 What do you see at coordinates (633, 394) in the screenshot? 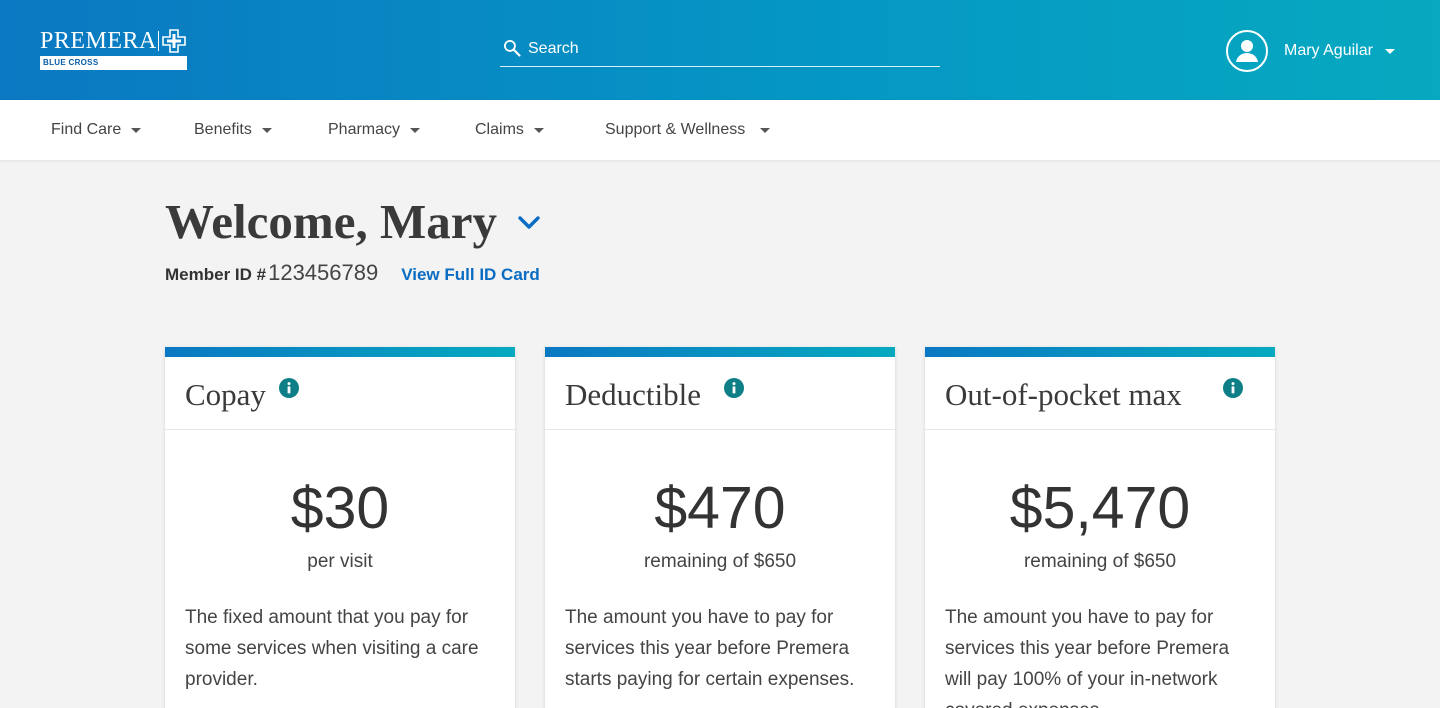
I see `card-title: Deductible` at bounding box center [633, 394].